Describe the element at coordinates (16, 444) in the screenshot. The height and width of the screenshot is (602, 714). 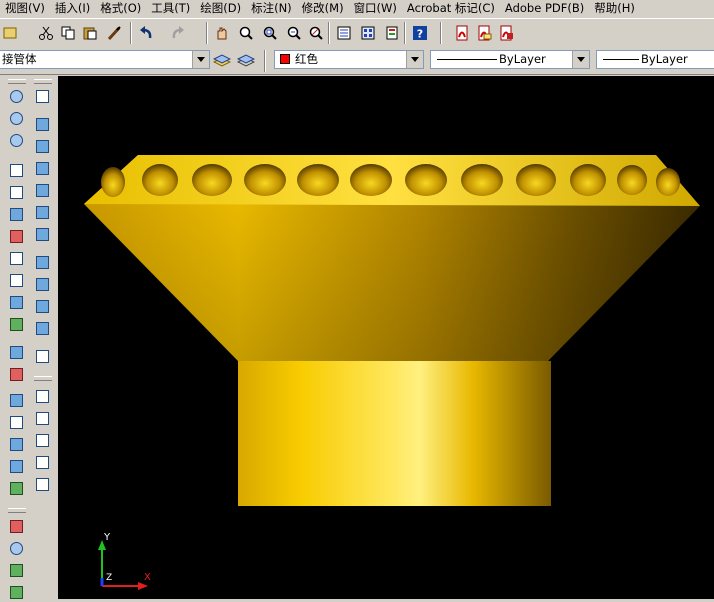
I see `separate-icon` at that location.